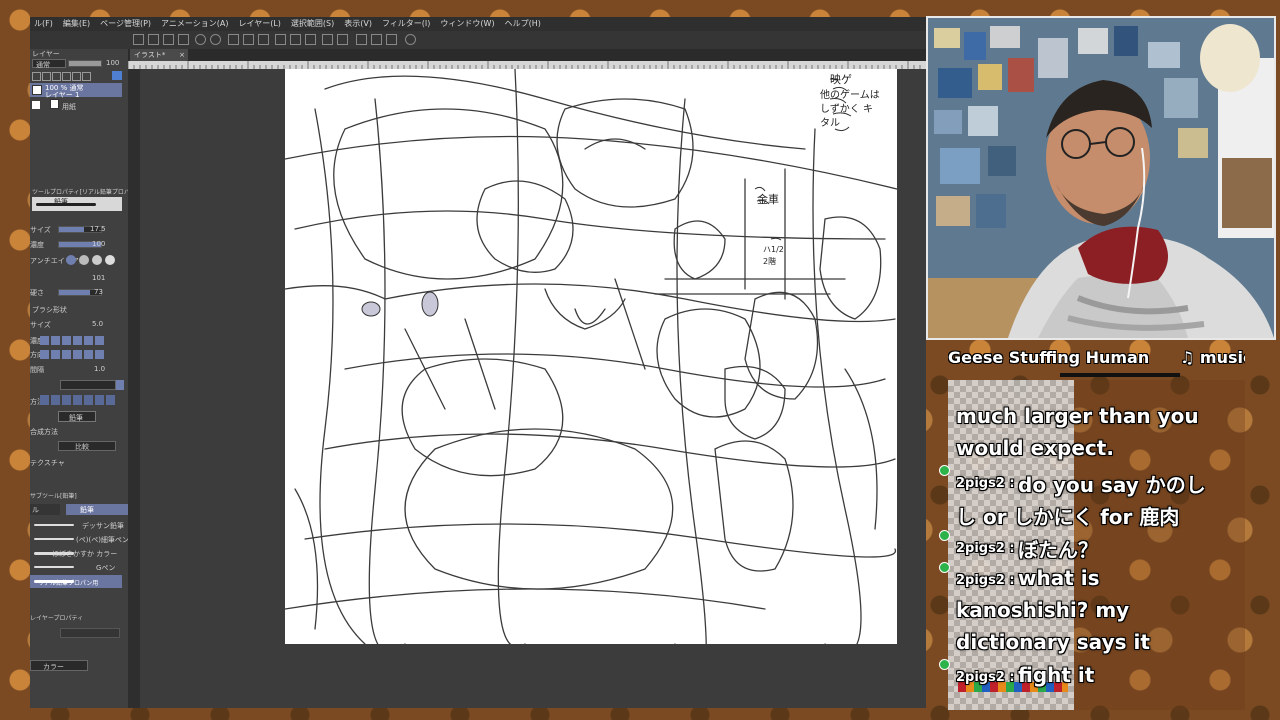 This screenshot has height=720, width=1280. Describe the element at coordinates (153, 39) in the screenshot. I see `open-file-icon` at that location.